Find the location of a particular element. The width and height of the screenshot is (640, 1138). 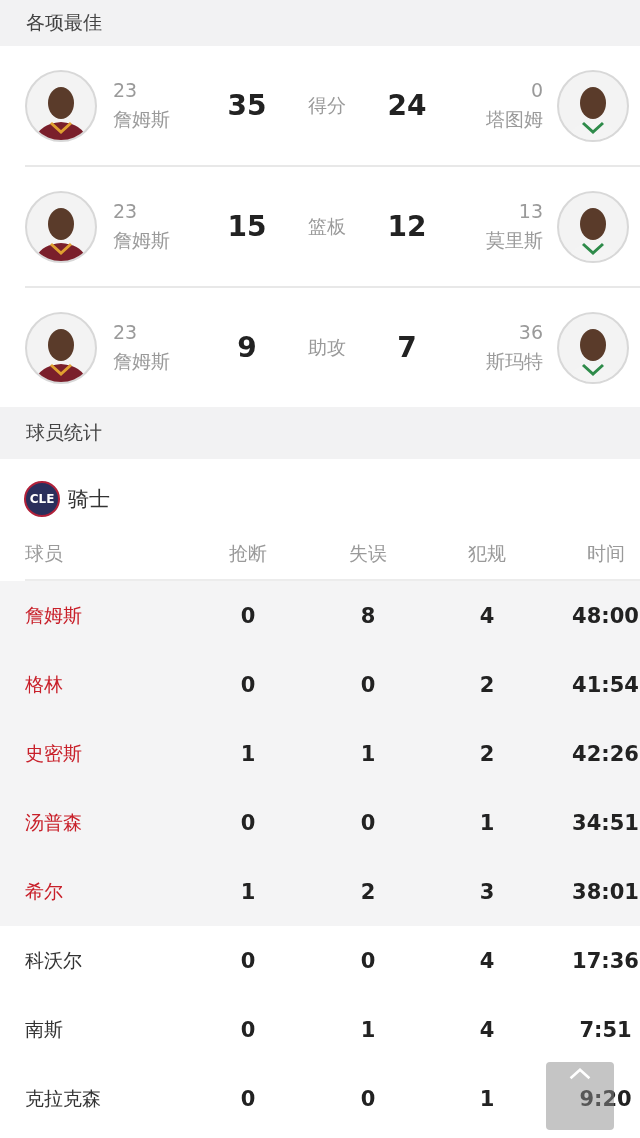

jersey-number: 13 is located at coordinates (530, 210).